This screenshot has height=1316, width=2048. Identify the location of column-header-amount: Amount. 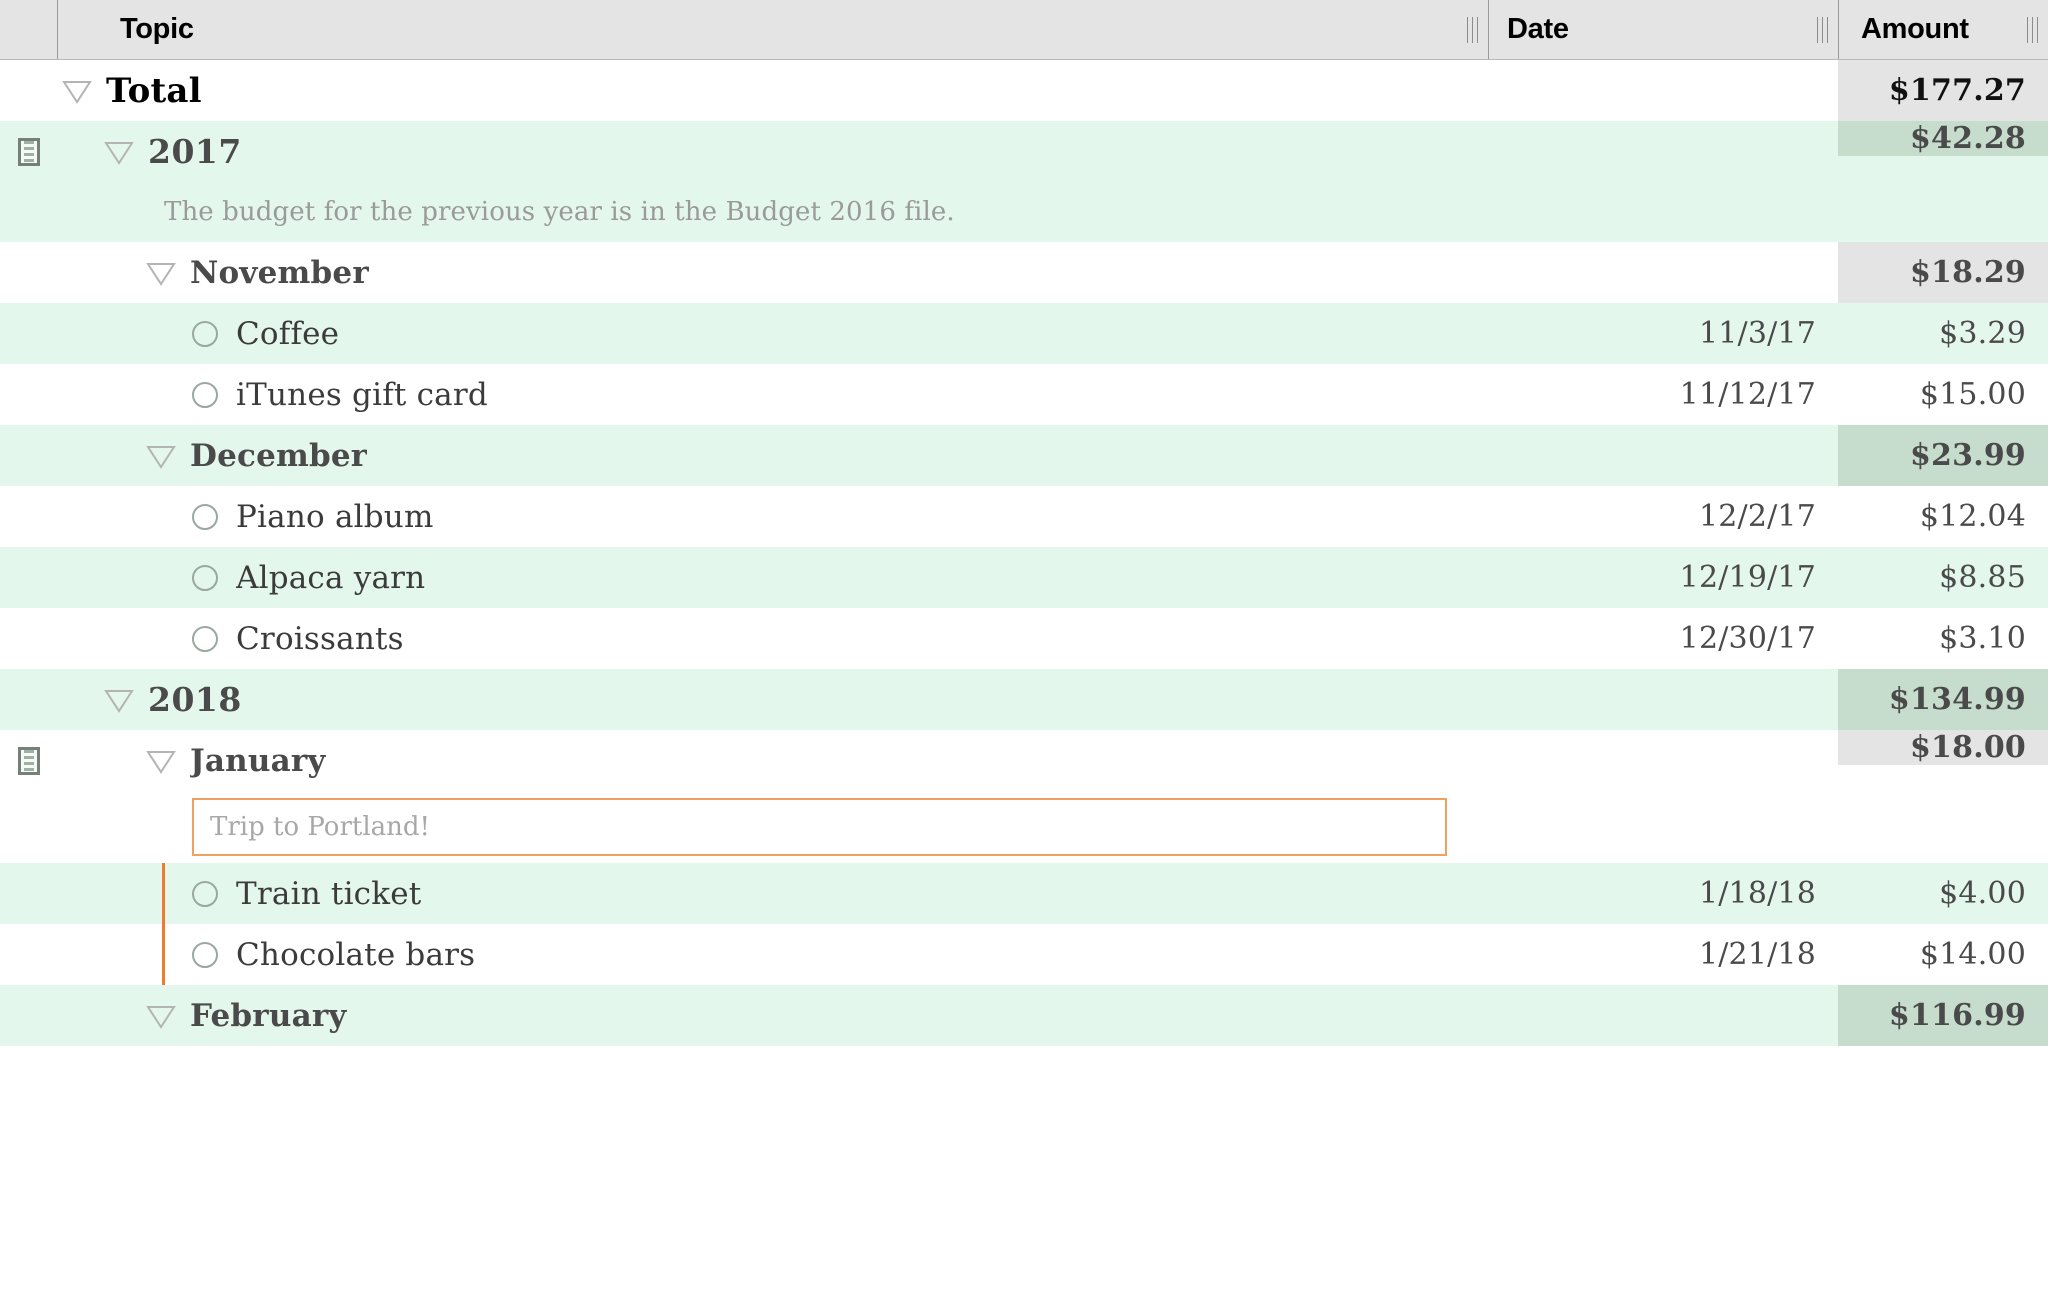
(1943, 29).